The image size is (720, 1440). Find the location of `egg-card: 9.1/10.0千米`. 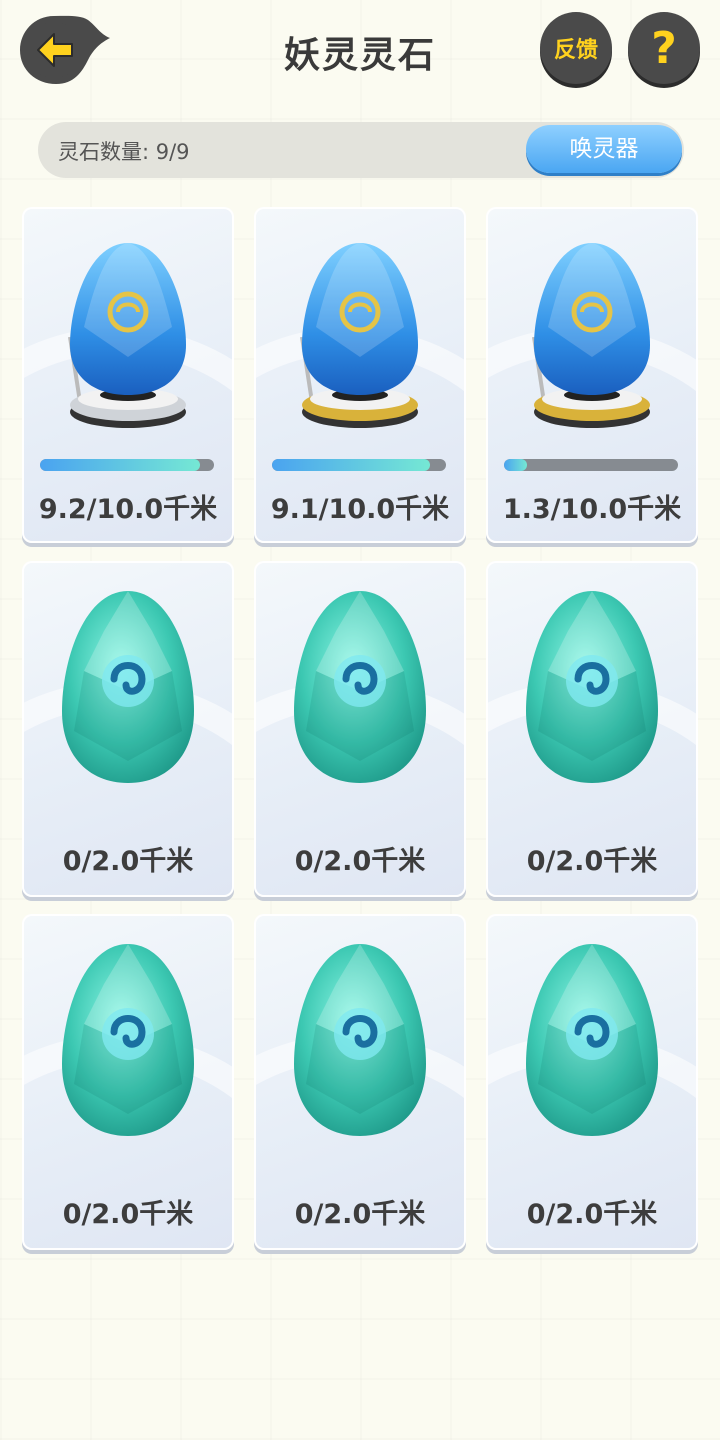

egg-card: 9.1/10.0千米 is located at coordinates (360, 375).